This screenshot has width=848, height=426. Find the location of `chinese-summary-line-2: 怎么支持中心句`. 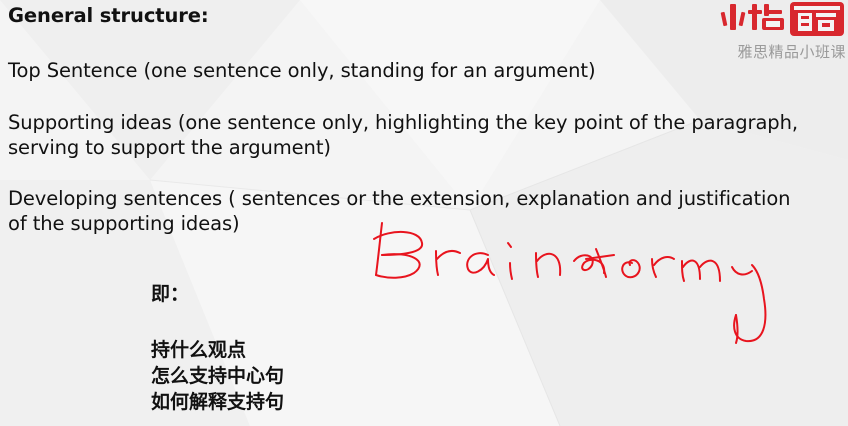

chinese-summary-line-2: 怎么支持中心句 is located at coordinates (218, 376).